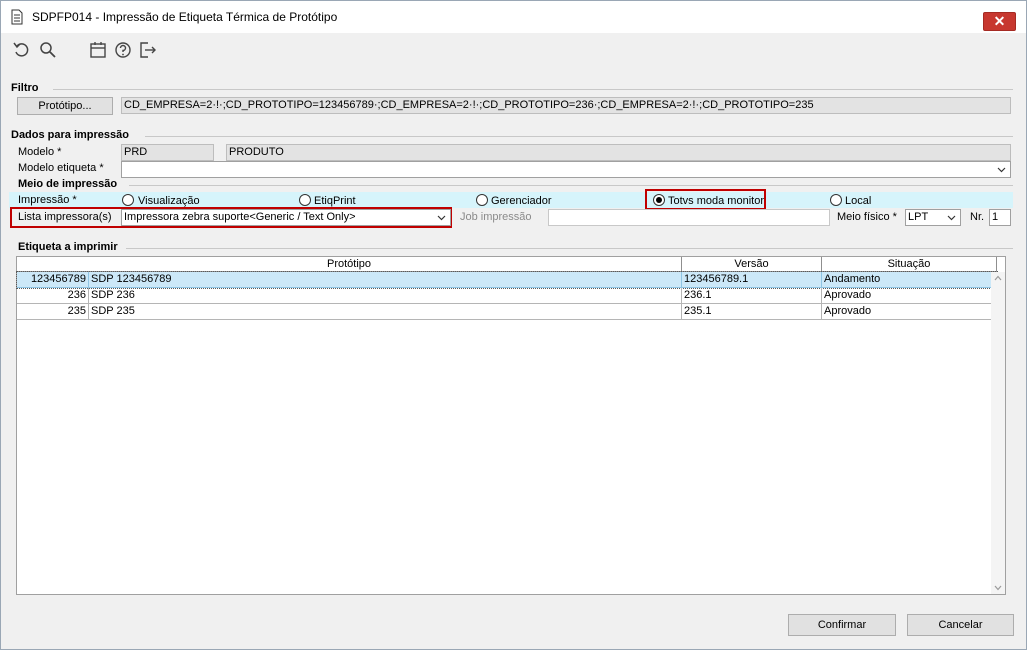  What do you see at coordinates (689, 217) in the screenshot?
I see `job-impressao-field` at bounding box center [689, 217].